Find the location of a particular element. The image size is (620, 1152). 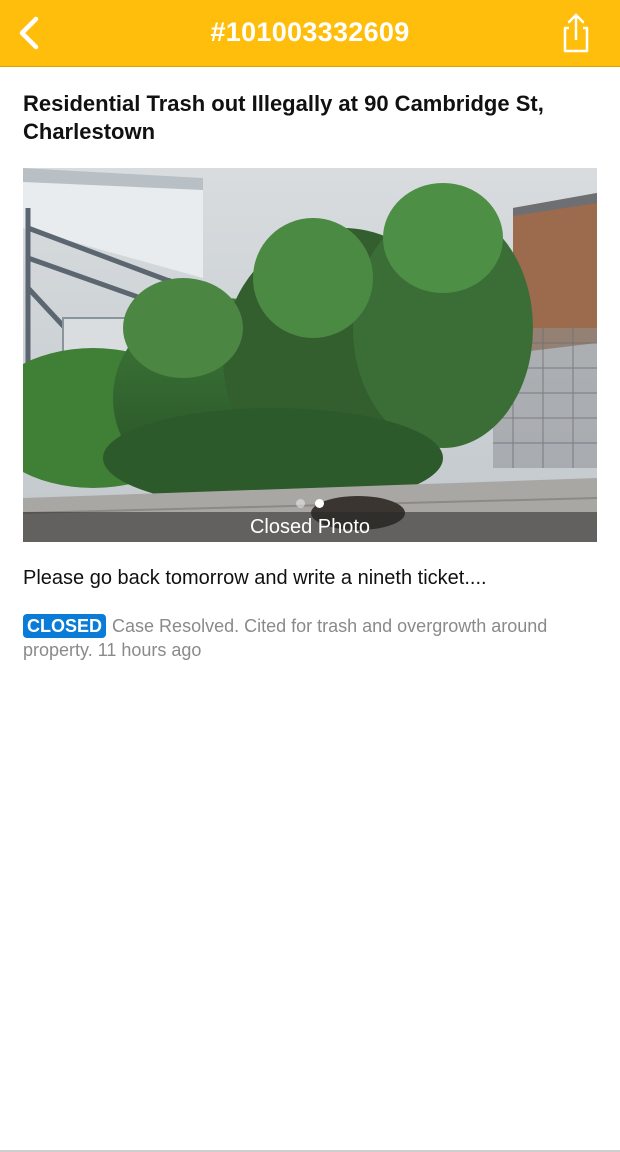

pager-dot-active is located at coordinates (319, 503).